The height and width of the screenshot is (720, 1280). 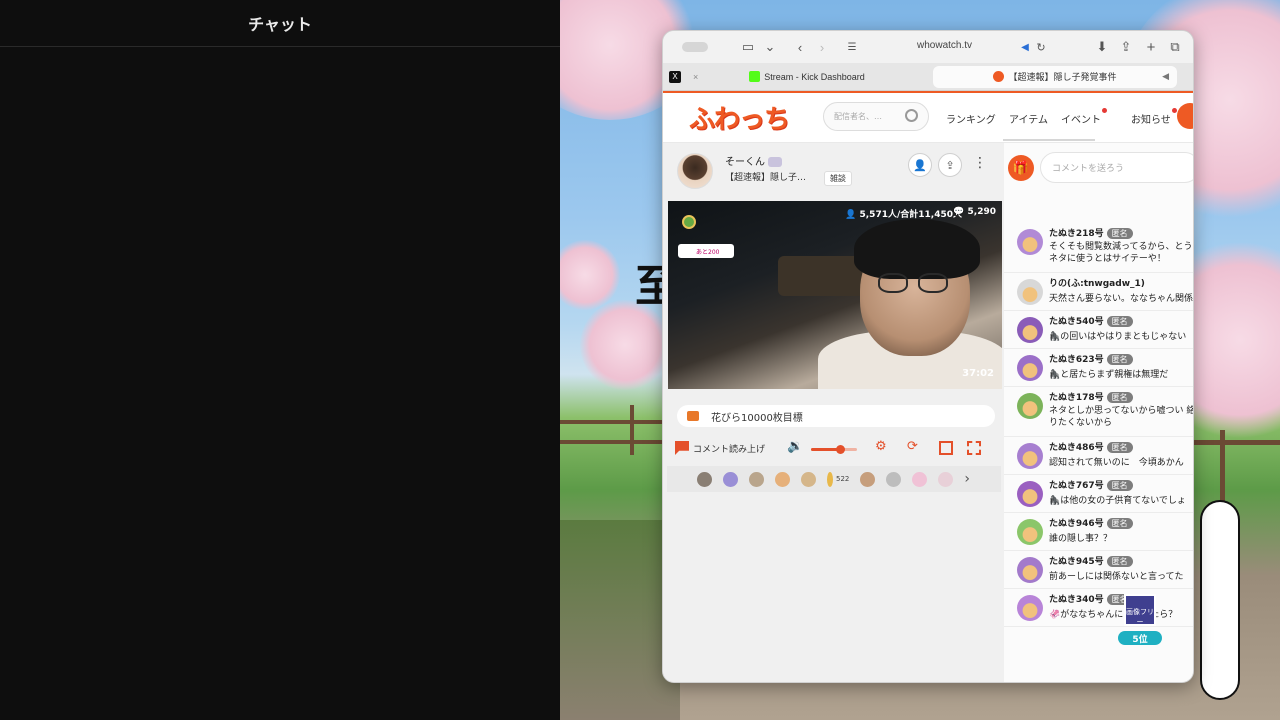 I want to click on comment-item: たぬき486号 匿名 認知されて無いのに 今頃あかん, so click(x=1098, y=456).